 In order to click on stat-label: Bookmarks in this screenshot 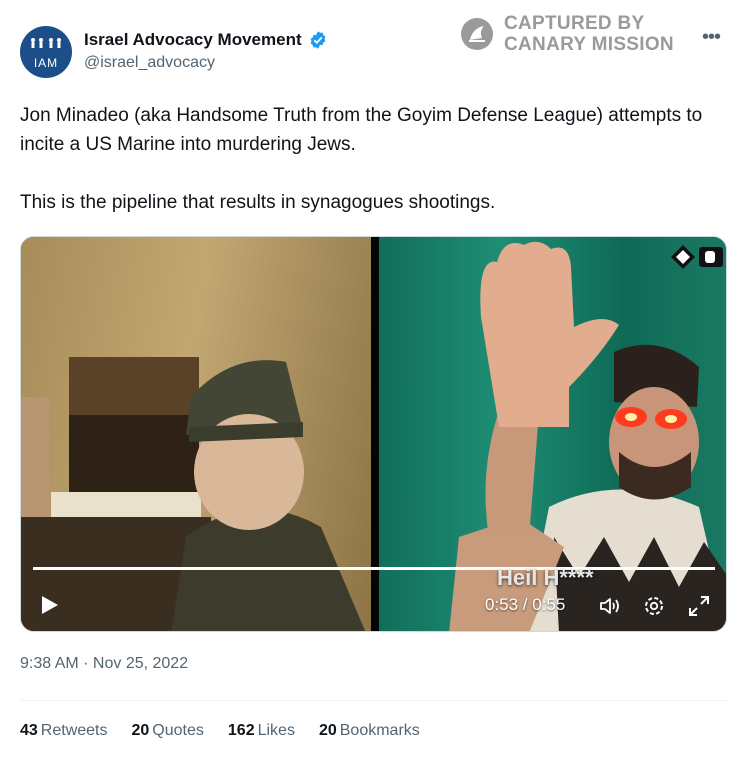, I will do `click(379, 730)`.